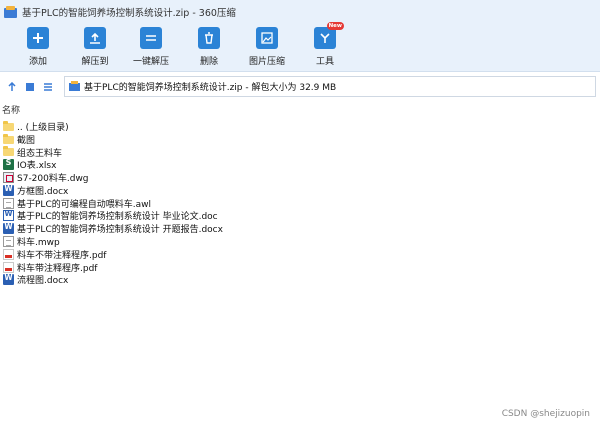 The width and height of the screenshot is (600, 425). I want to click on new-badge: New, so click(335, 26).